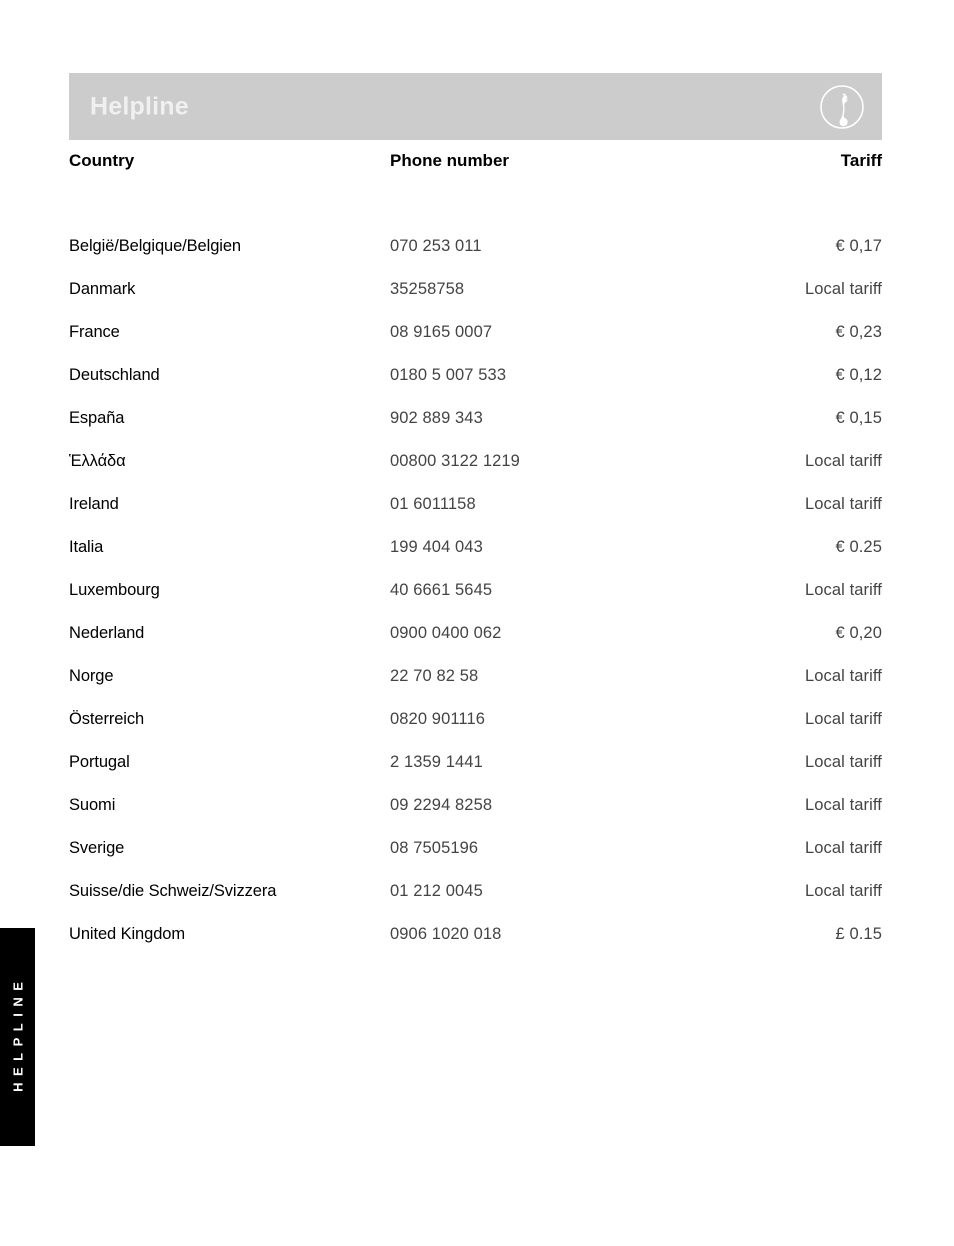 This screenshot has width=954, height=1246. Describe the element at coordinates (433, 504) in the screenshot. I see `cell-phone-number: 01 6011158` at that location.